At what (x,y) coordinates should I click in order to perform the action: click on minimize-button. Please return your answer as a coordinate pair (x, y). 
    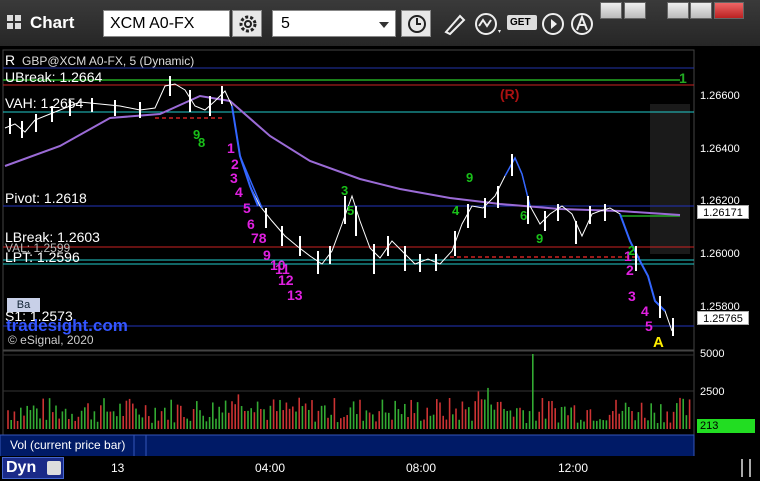
    Looking at the image, I should click on (678, 10).